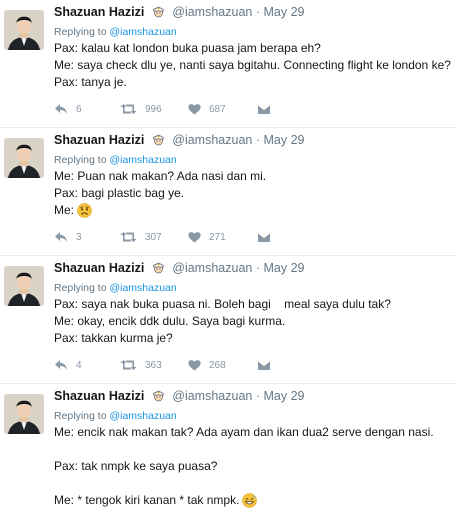 This screenshot has width=456, height=523. Describe the element at coordinates (153, 365) in the screenshot. I see `retweet-count: 363` at that location.